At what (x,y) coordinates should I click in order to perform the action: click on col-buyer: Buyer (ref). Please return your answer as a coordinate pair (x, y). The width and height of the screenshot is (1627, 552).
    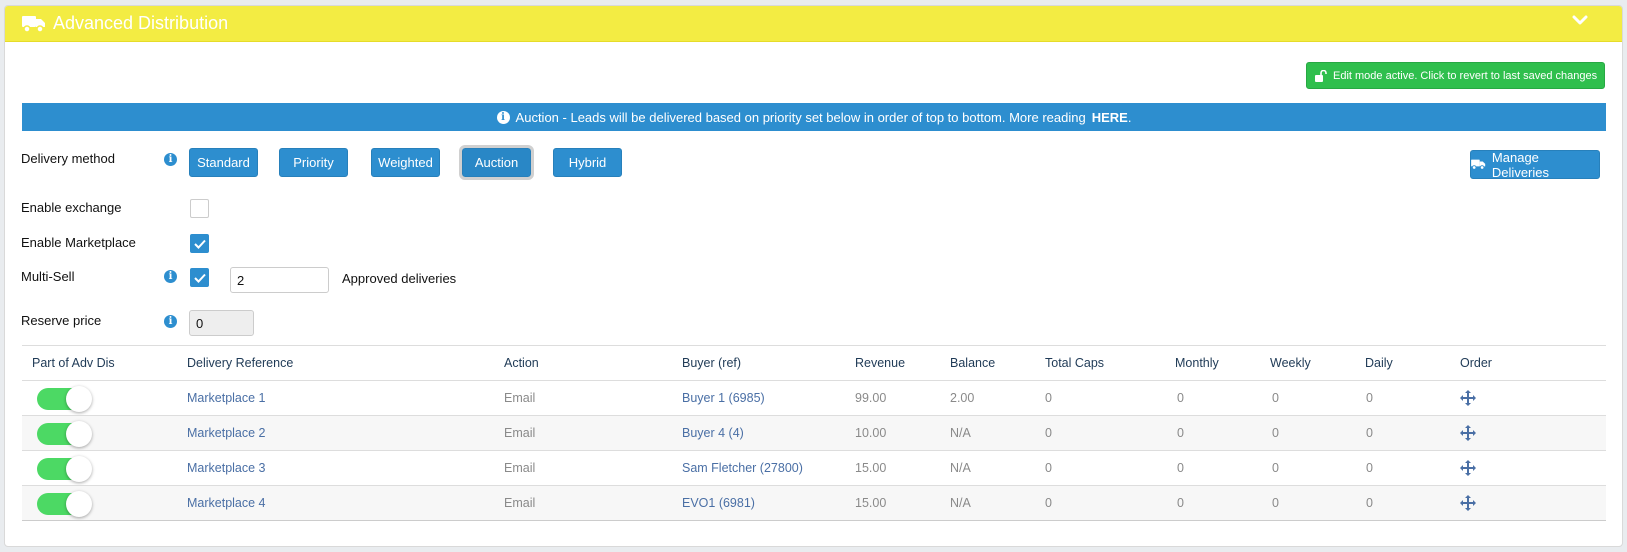
    Looking at the image, I should click on (712, 363).